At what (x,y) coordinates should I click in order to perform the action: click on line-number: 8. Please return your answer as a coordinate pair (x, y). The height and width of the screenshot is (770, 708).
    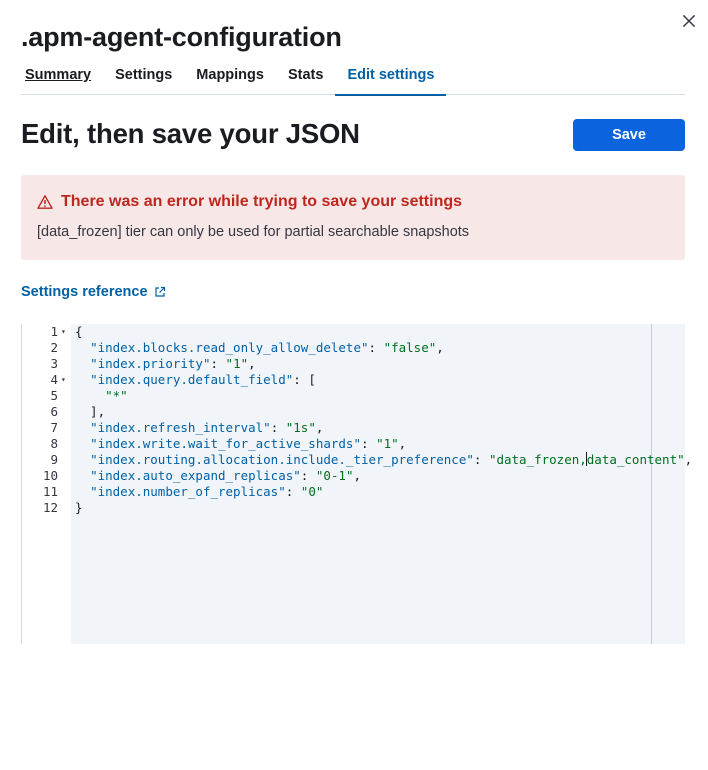
    Looking at the image, I should click on (54, 443).